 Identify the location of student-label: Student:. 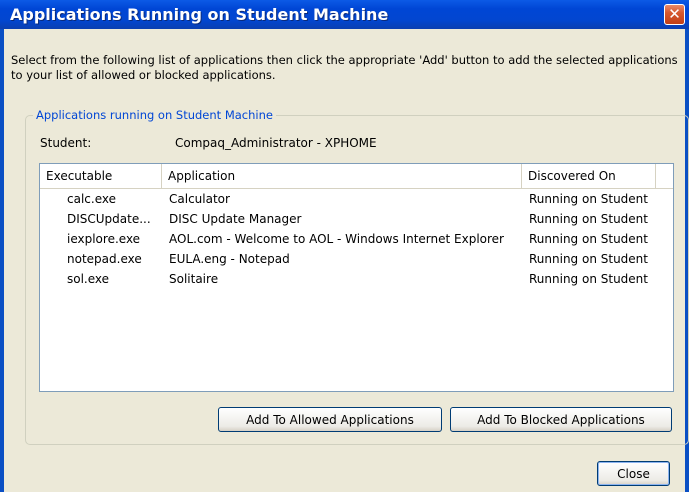
(66, 143).